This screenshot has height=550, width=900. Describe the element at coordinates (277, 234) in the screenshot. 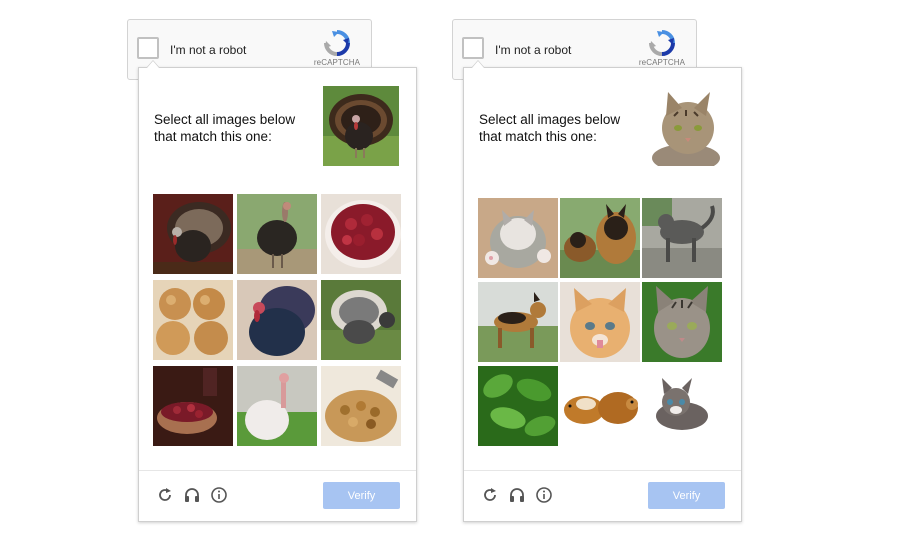

I see `tile-turkey-dark` at that location.